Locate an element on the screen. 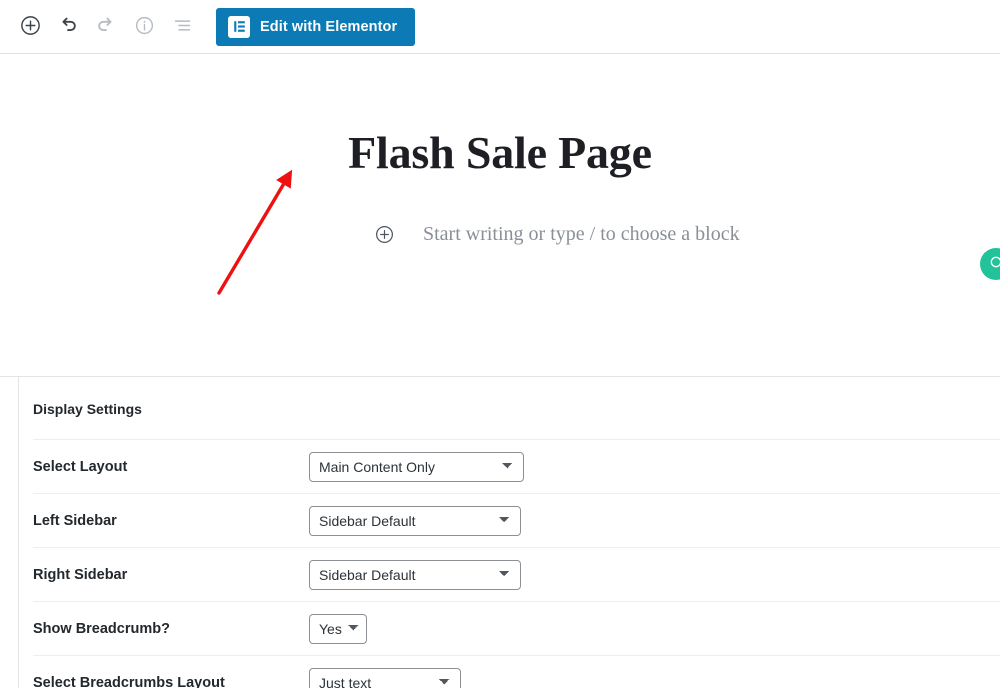 Image resolution: width=1000 pixels, height=688 pixels. details-button is located at coordinates (144, 27).